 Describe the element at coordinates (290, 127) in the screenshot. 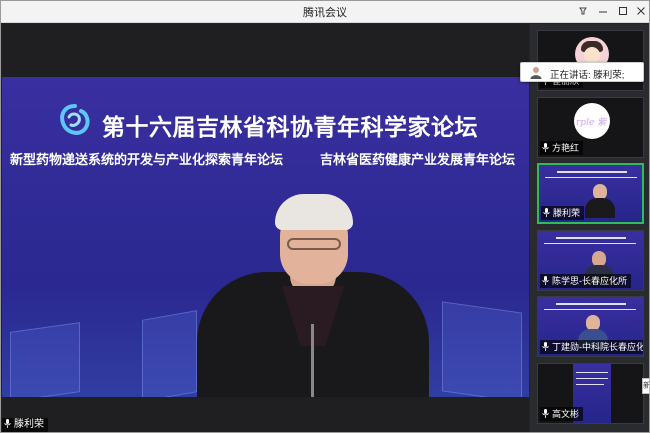

I see `banner-title: 第十六届吉林省科协青年科学家论坛` at that location.